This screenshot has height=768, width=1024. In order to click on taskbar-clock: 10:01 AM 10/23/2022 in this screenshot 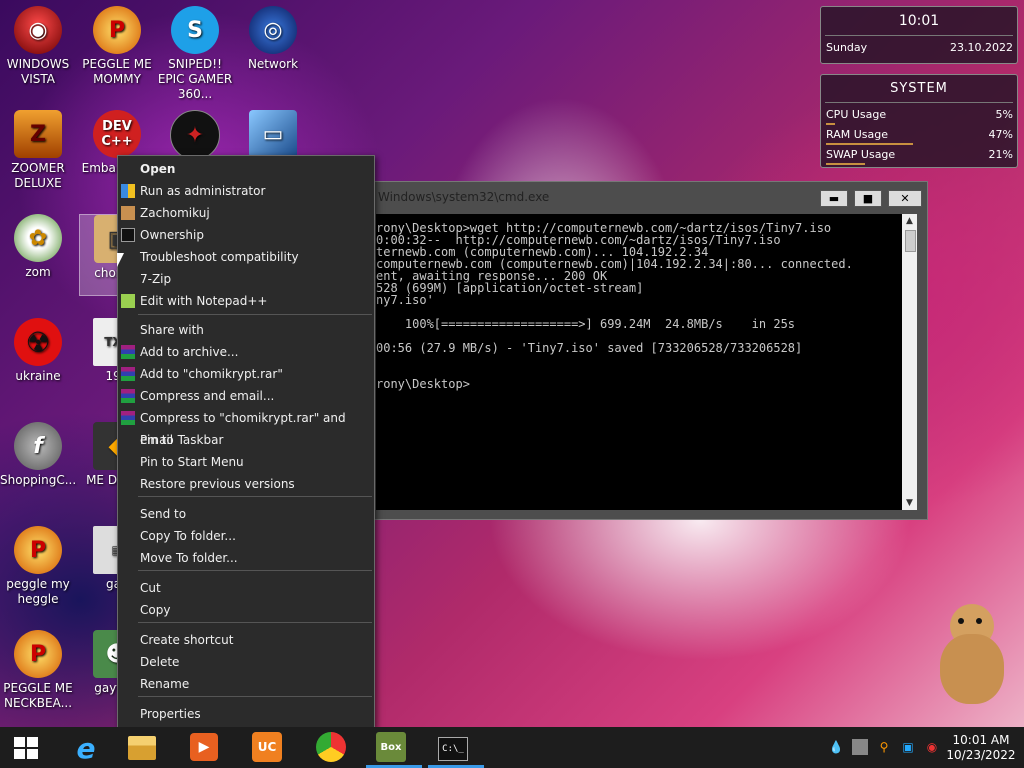, I will do `click(981, 748)`.